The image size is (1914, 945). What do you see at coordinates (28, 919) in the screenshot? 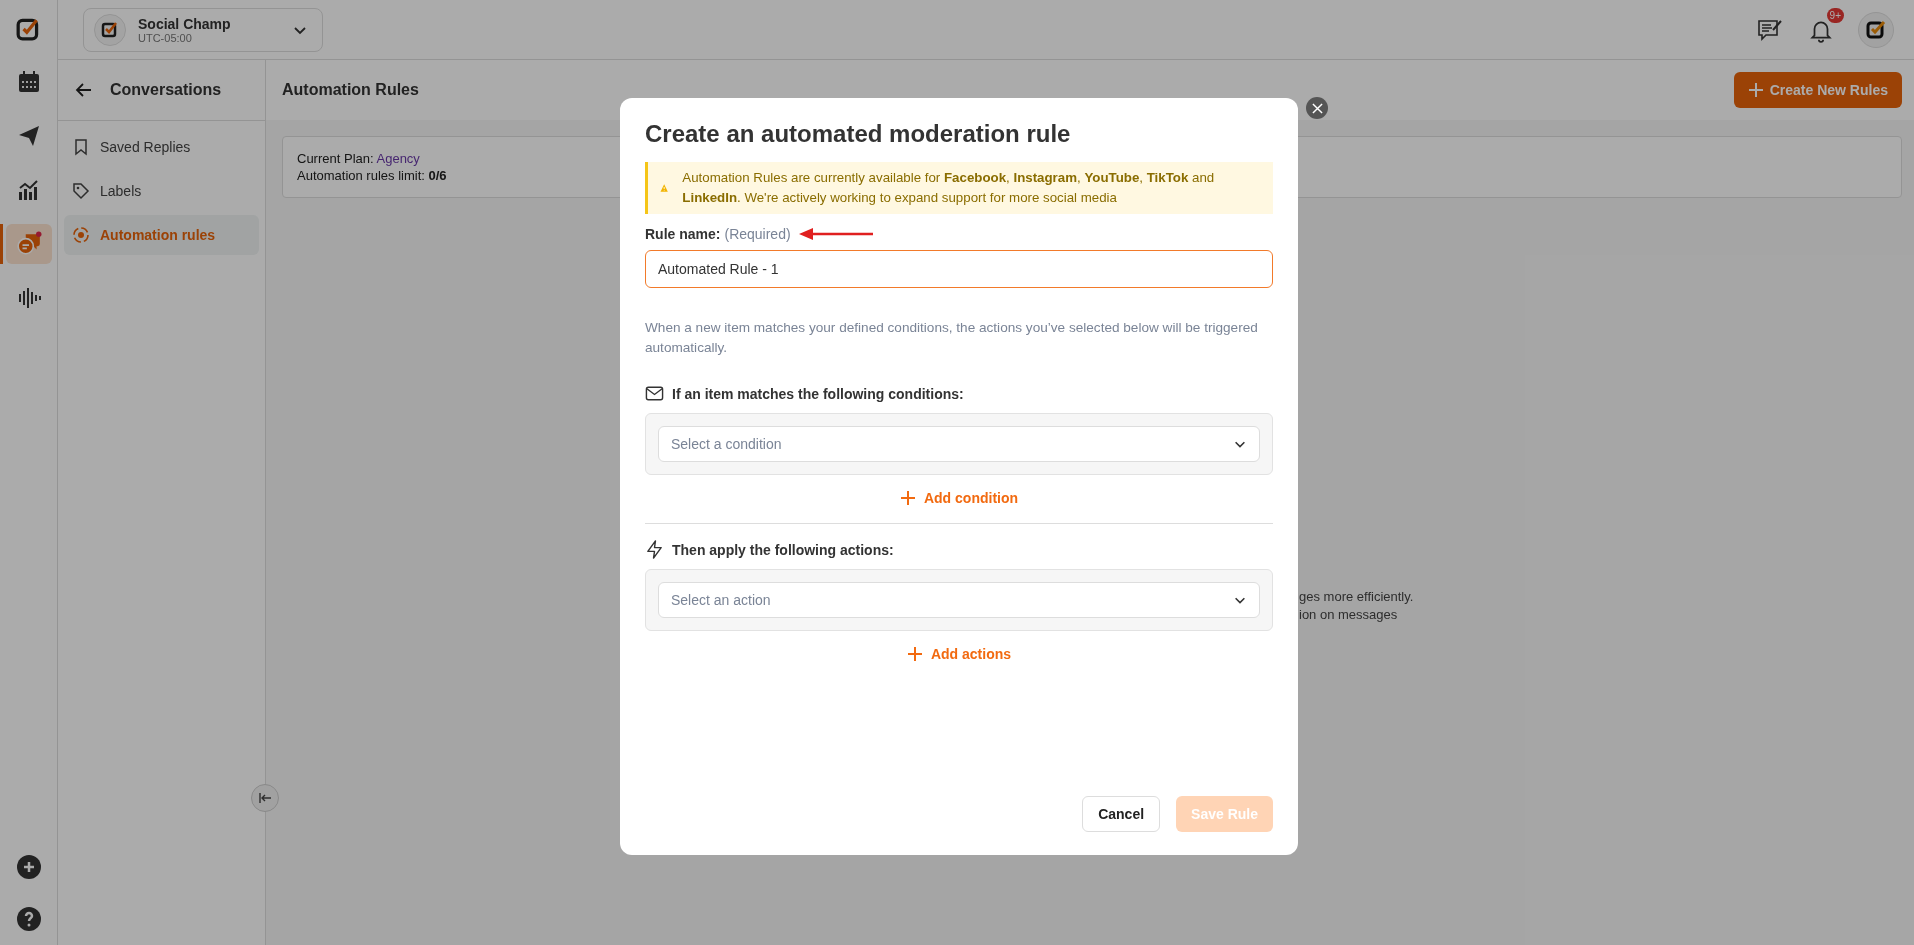
I see `help-icon` at bounding box center [28, 919].